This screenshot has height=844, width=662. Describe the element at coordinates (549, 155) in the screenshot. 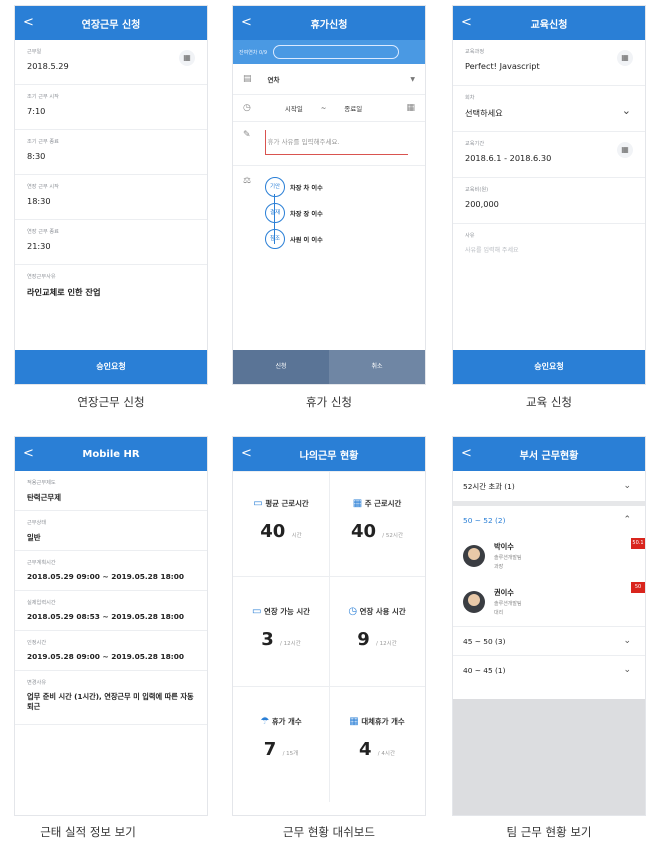

I see `period-field: 교육기간 2018.6.1 - 2018.6.30 ▦` at that location.